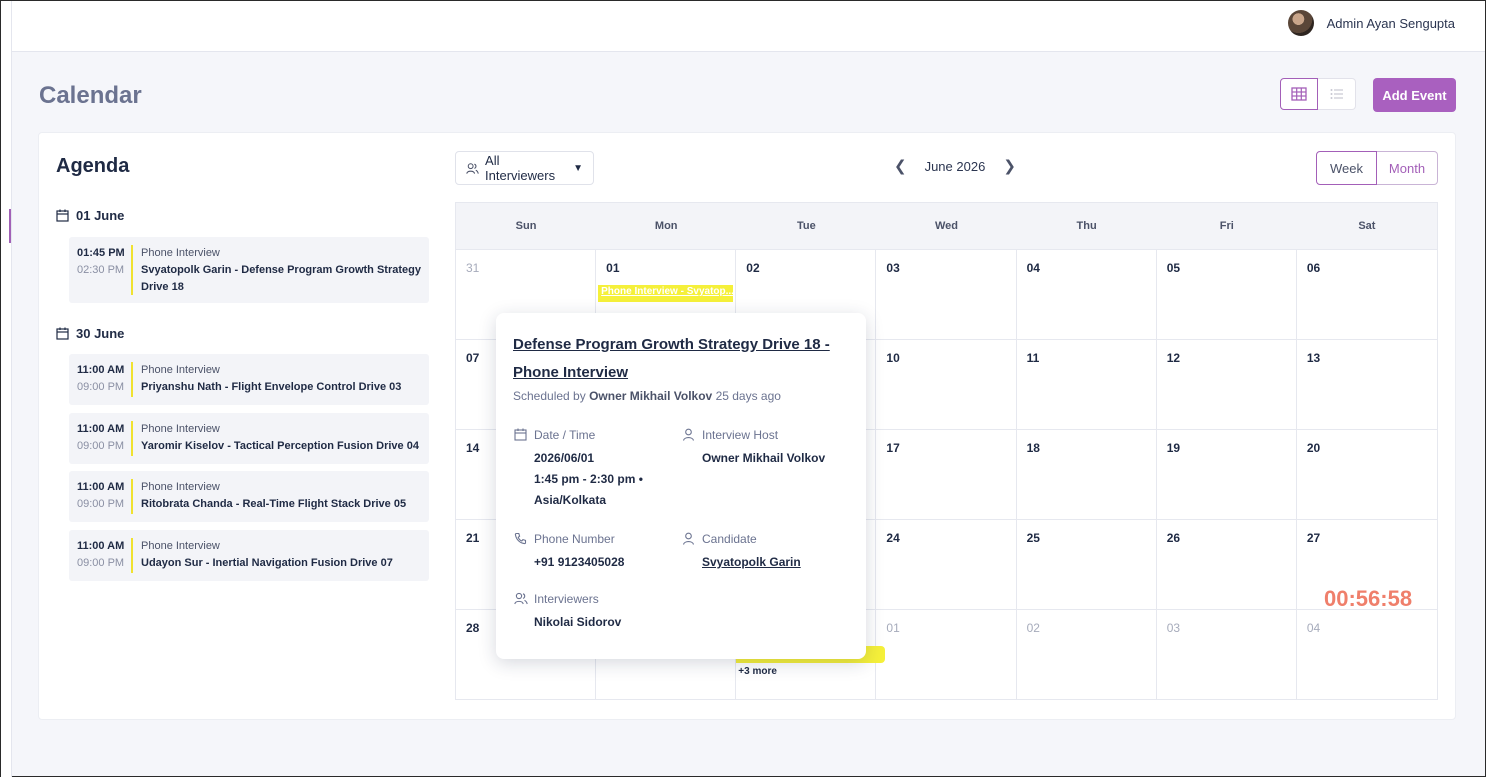 This screenshot has width=1486, height=777. Describe the element at coordinates (10, 226) in the screenshot. I see `sidebar-active-indicator` at that location.